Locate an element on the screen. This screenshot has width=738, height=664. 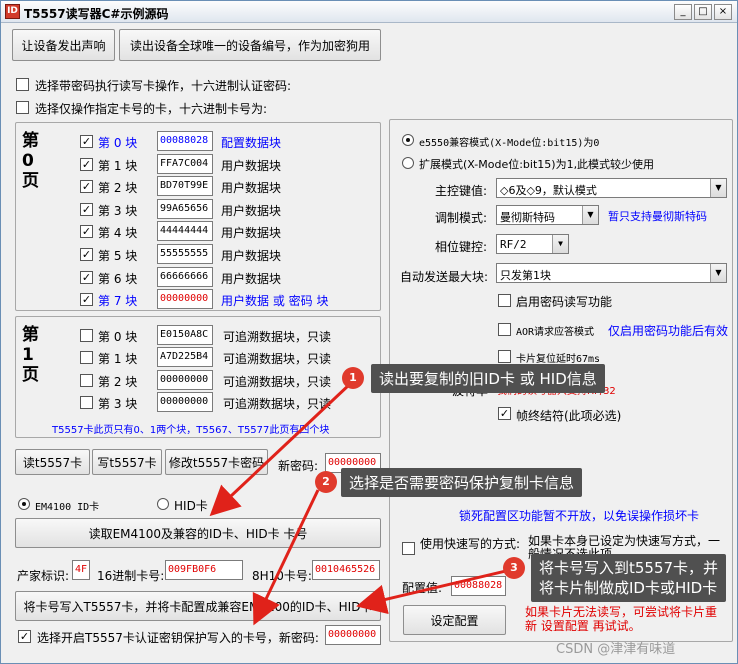
block-value-input: FFA7C004 is located at coordinates (185, 163).